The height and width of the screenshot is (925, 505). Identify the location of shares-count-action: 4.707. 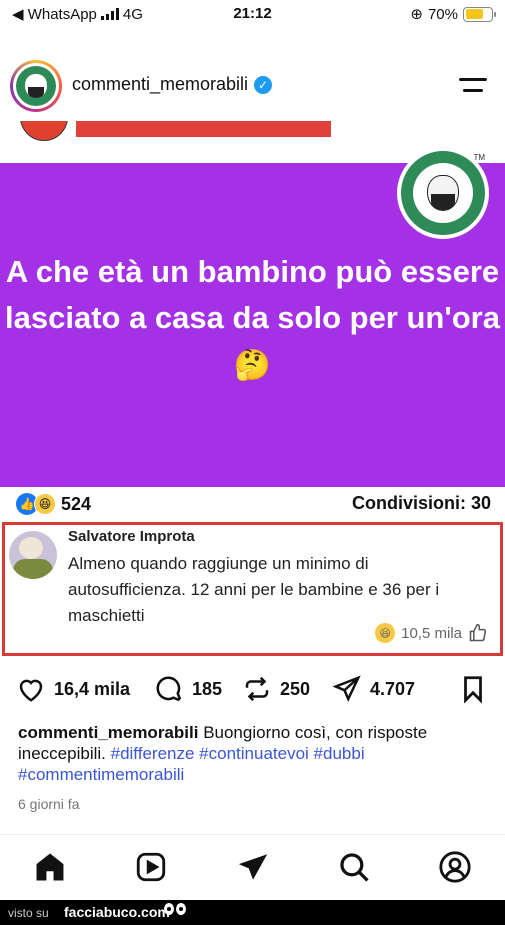
(393, 688).